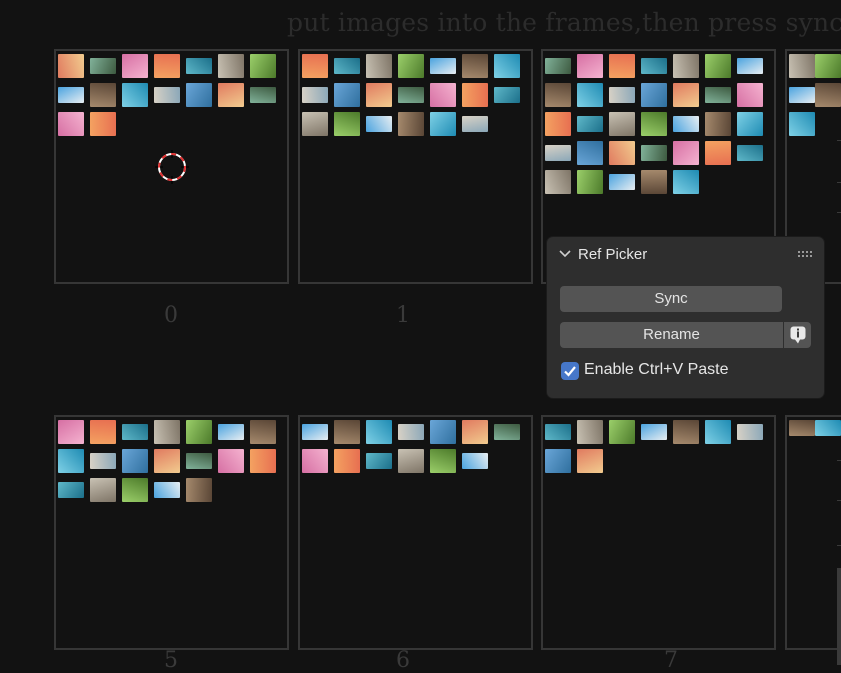 This screenshot has width=841, height=673. What do you see at coordinates (570, 371) in the screenshot?
I see `paste-checkbox` at bounding box center [570, 371].